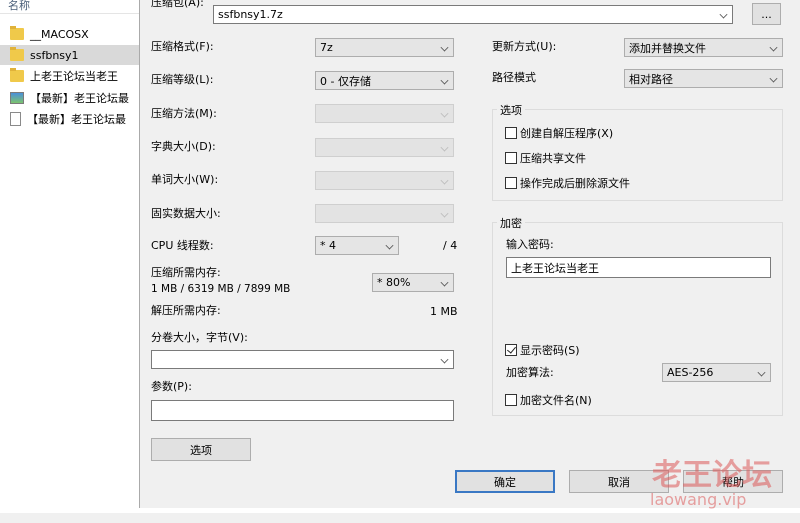 This screenshot has width=800, height=523. Describe the element at coordinates (17, 98) in the screenshot. I see `image-file-icon` at that location.